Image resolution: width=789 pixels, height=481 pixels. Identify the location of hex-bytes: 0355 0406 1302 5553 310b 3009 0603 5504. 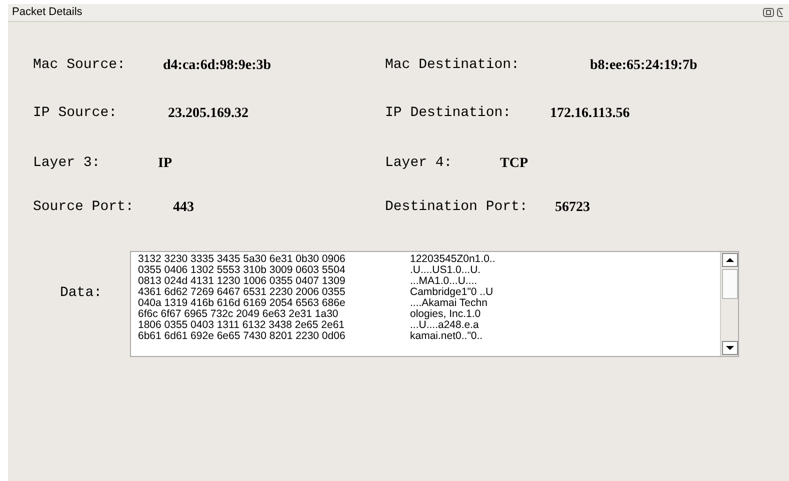
(242, 270).